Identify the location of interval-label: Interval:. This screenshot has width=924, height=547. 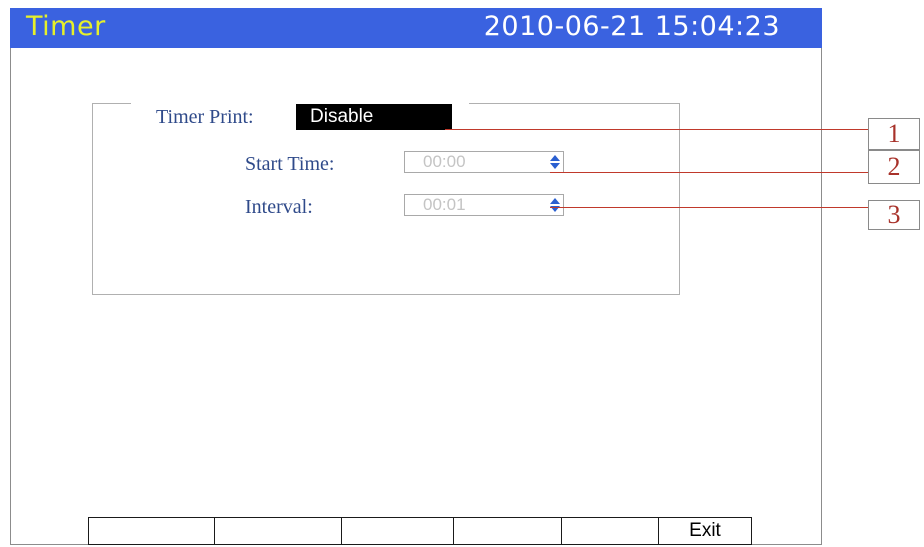
(279, 207).